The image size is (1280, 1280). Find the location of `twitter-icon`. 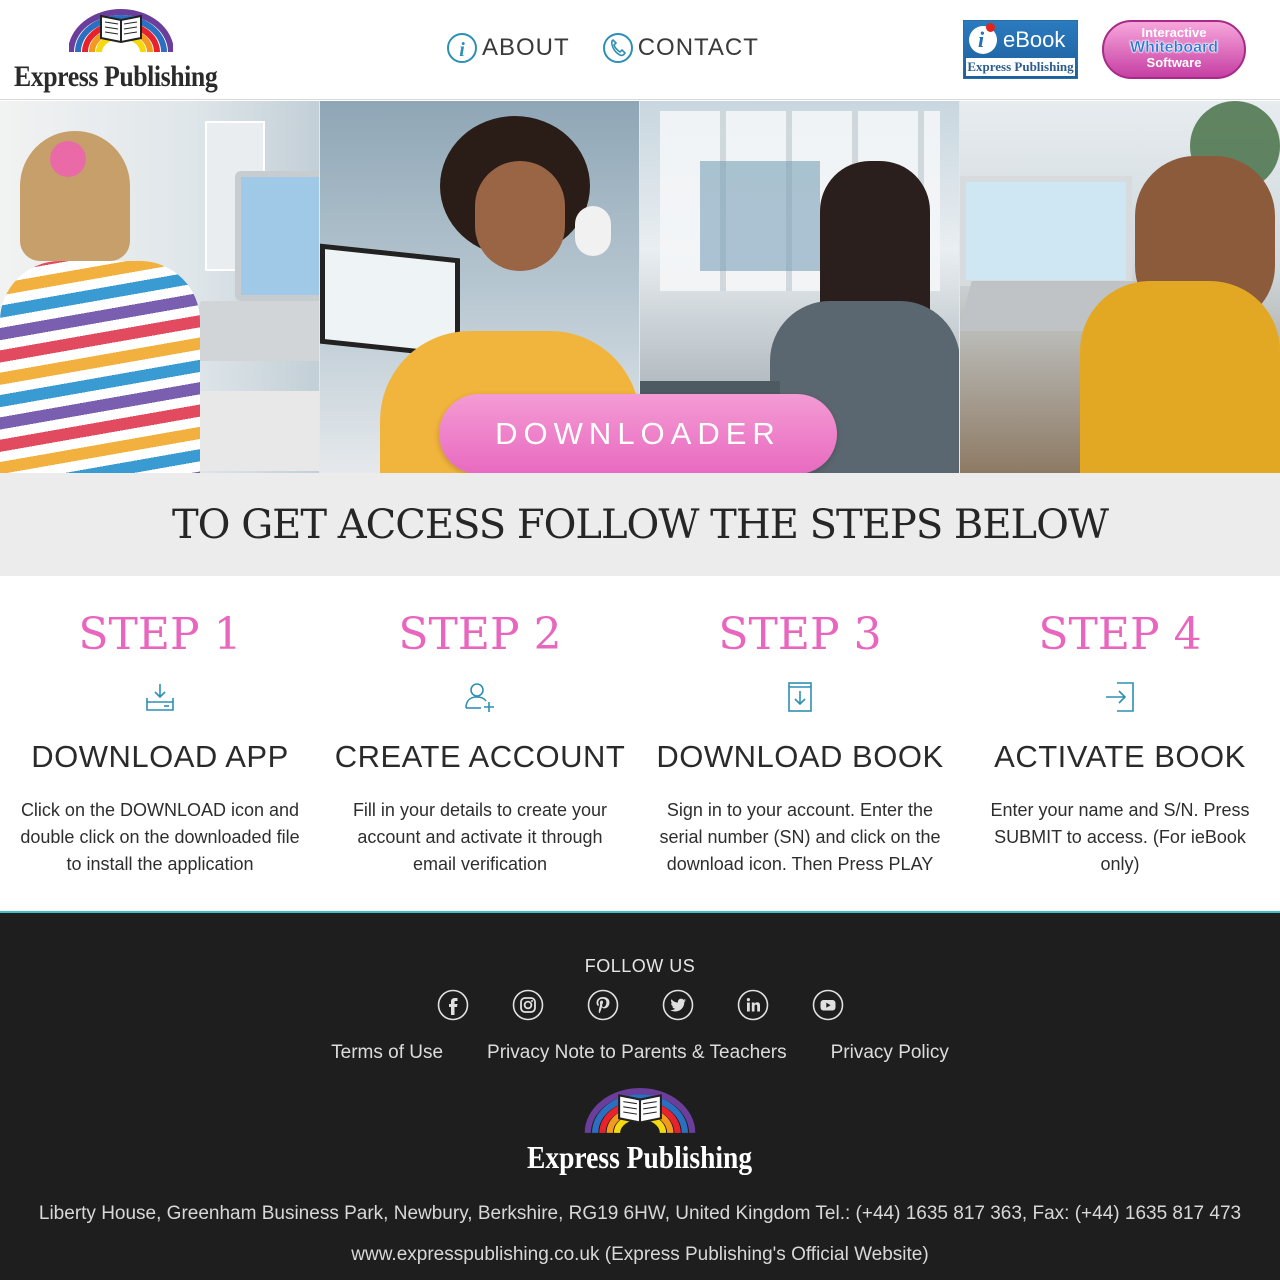

twitter-icon is located at coordinates (678, 1005).